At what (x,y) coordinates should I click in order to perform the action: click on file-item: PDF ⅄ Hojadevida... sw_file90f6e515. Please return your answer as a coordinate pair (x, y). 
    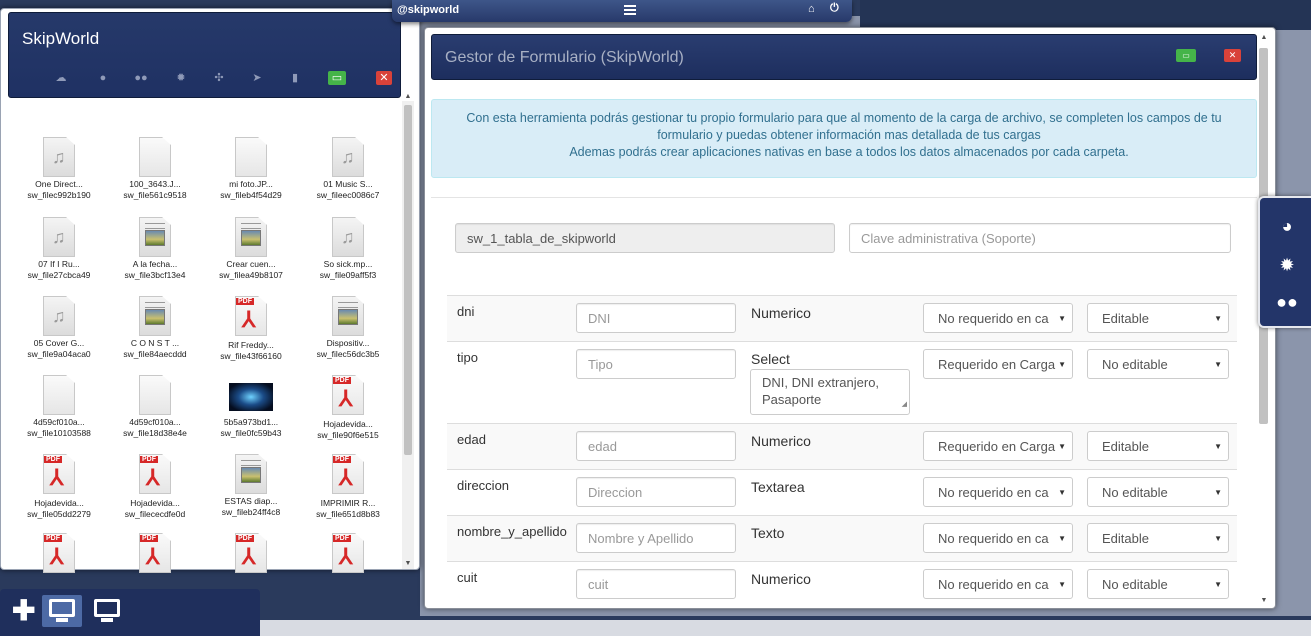
    Looking at the image, I should click on (348, 407).